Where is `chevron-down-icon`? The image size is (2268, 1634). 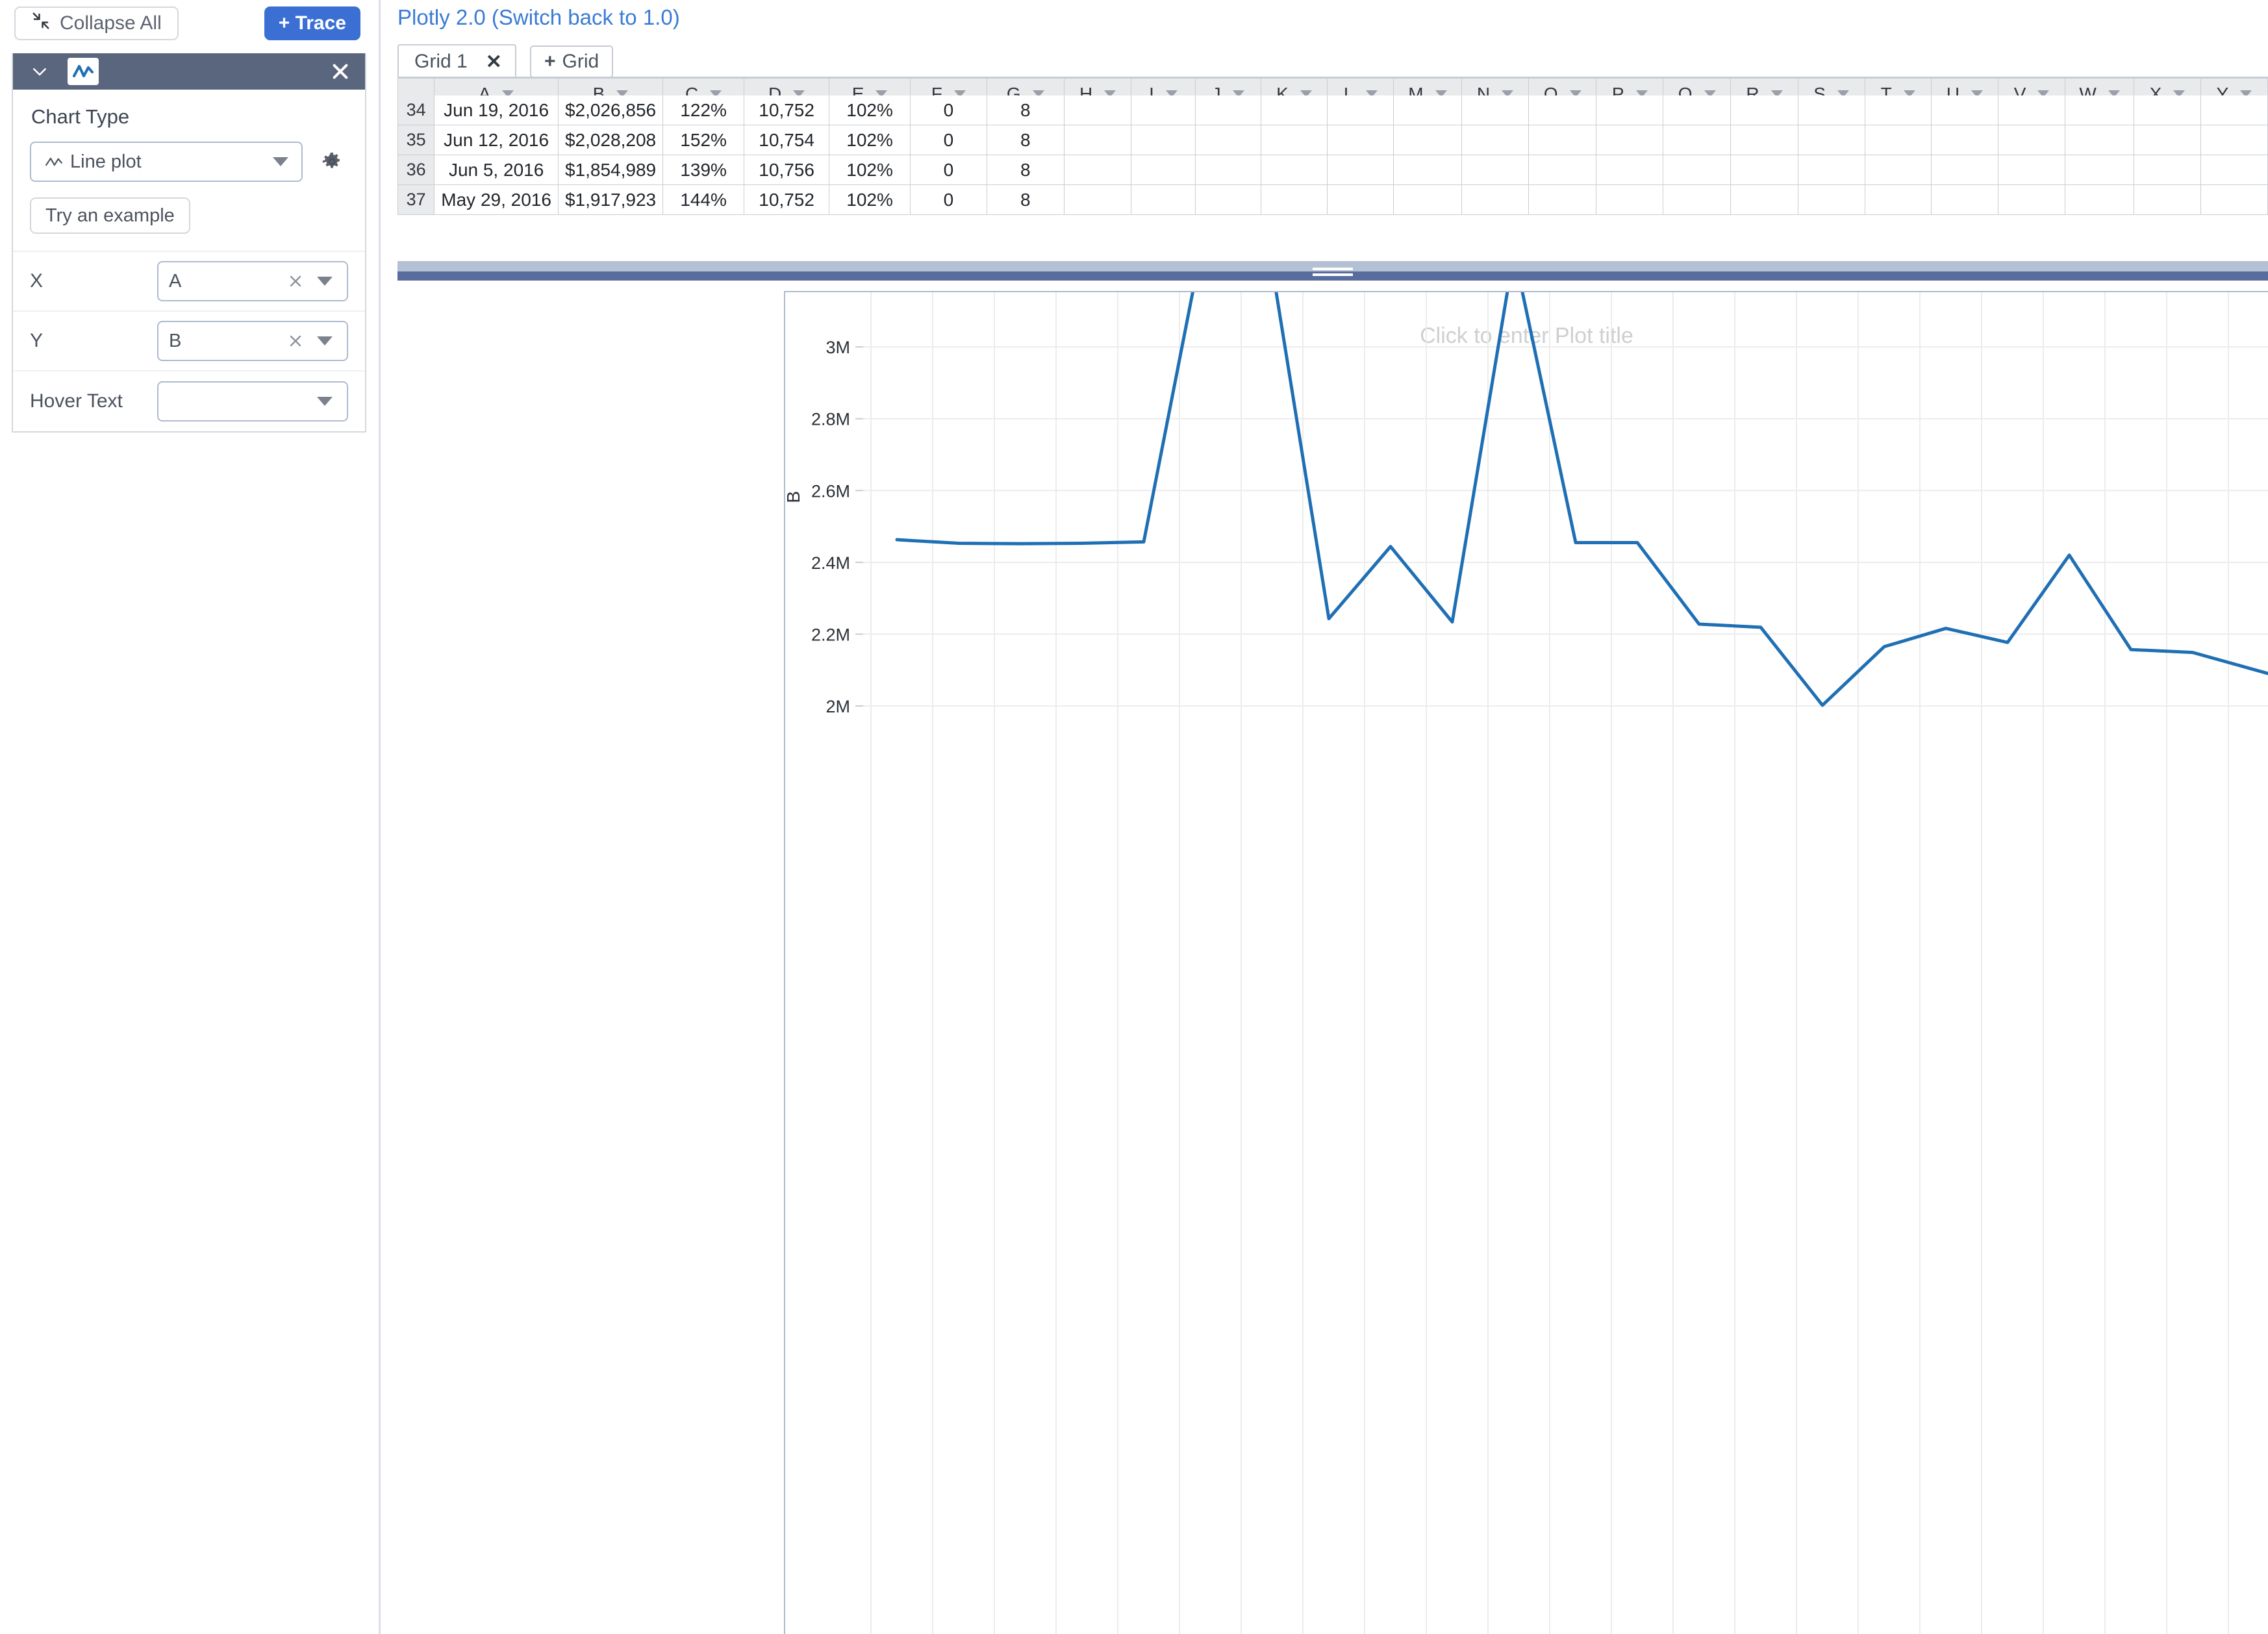 chevron-down-icon is located at coordinates (40, 71).